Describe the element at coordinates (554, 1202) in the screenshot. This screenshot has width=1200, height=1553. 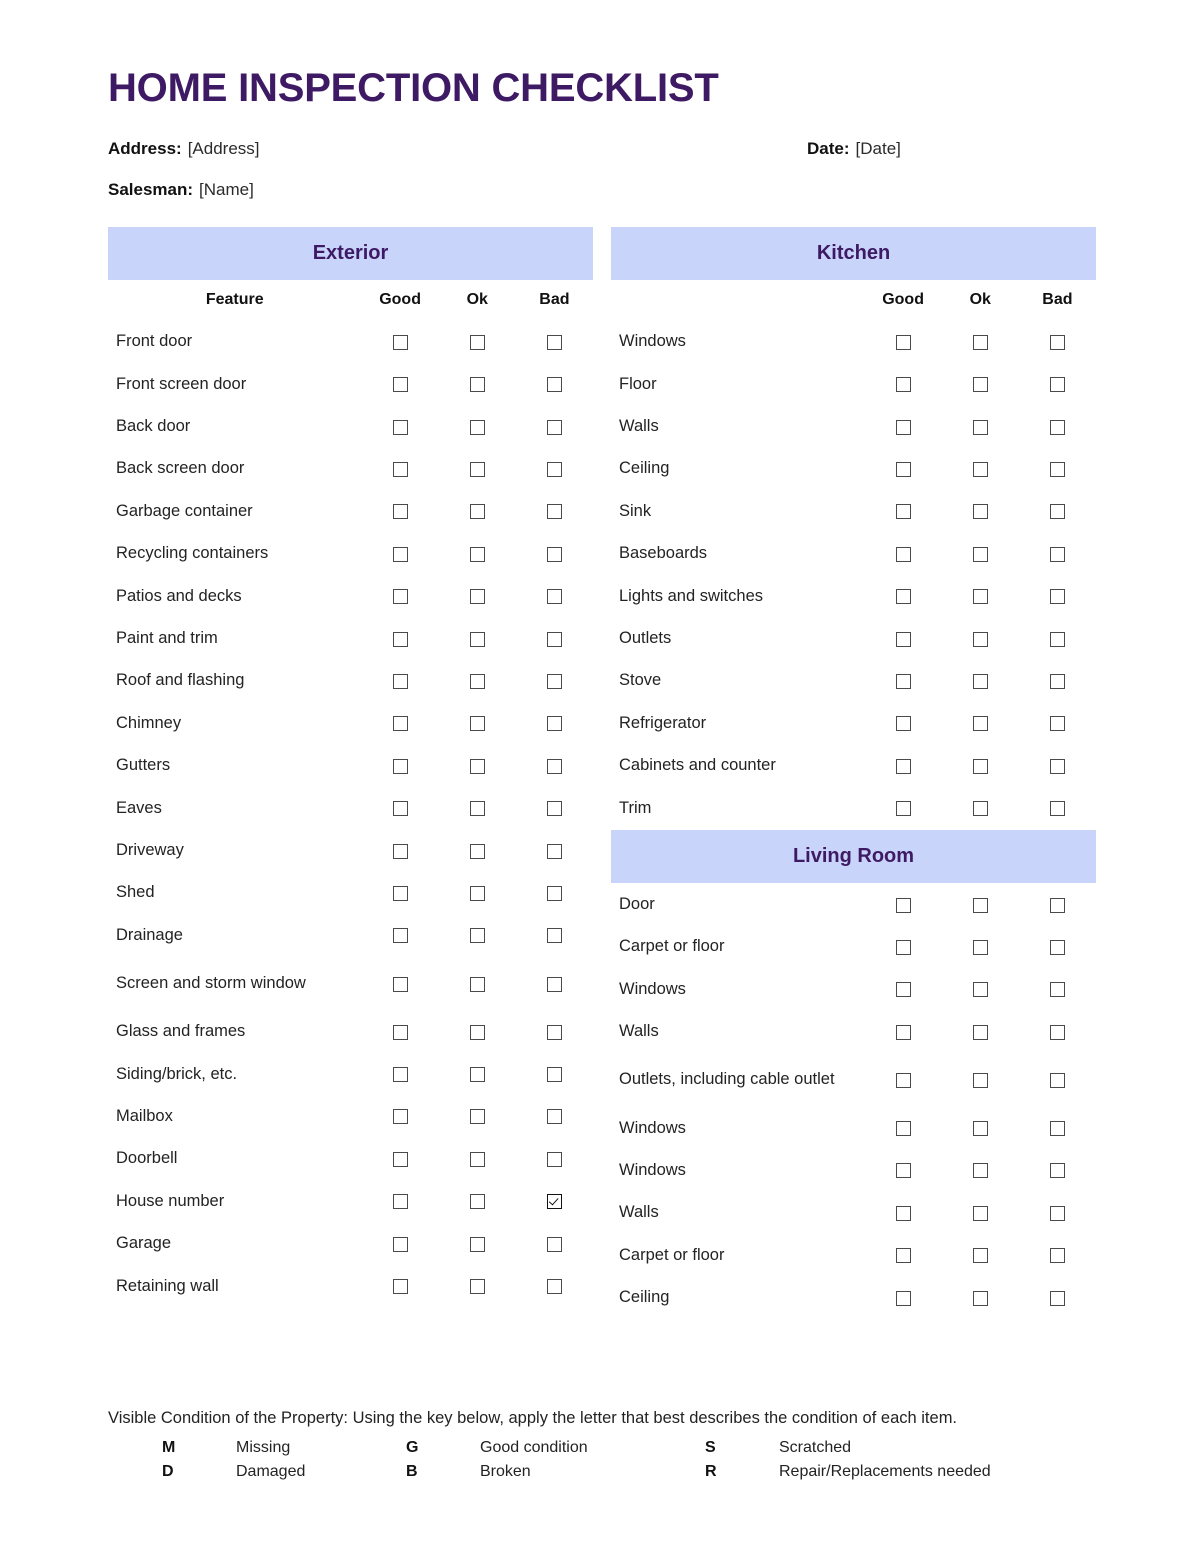
I see `checkbox-checked-icon` at that location.